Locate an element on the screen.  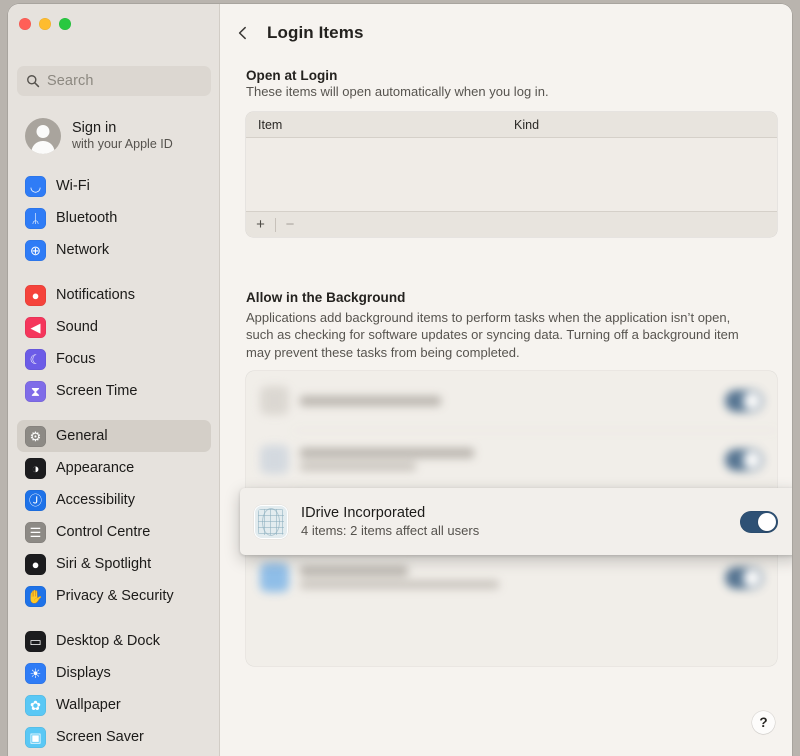
photo-icon: ▣ is located at coordinates (35, 737).